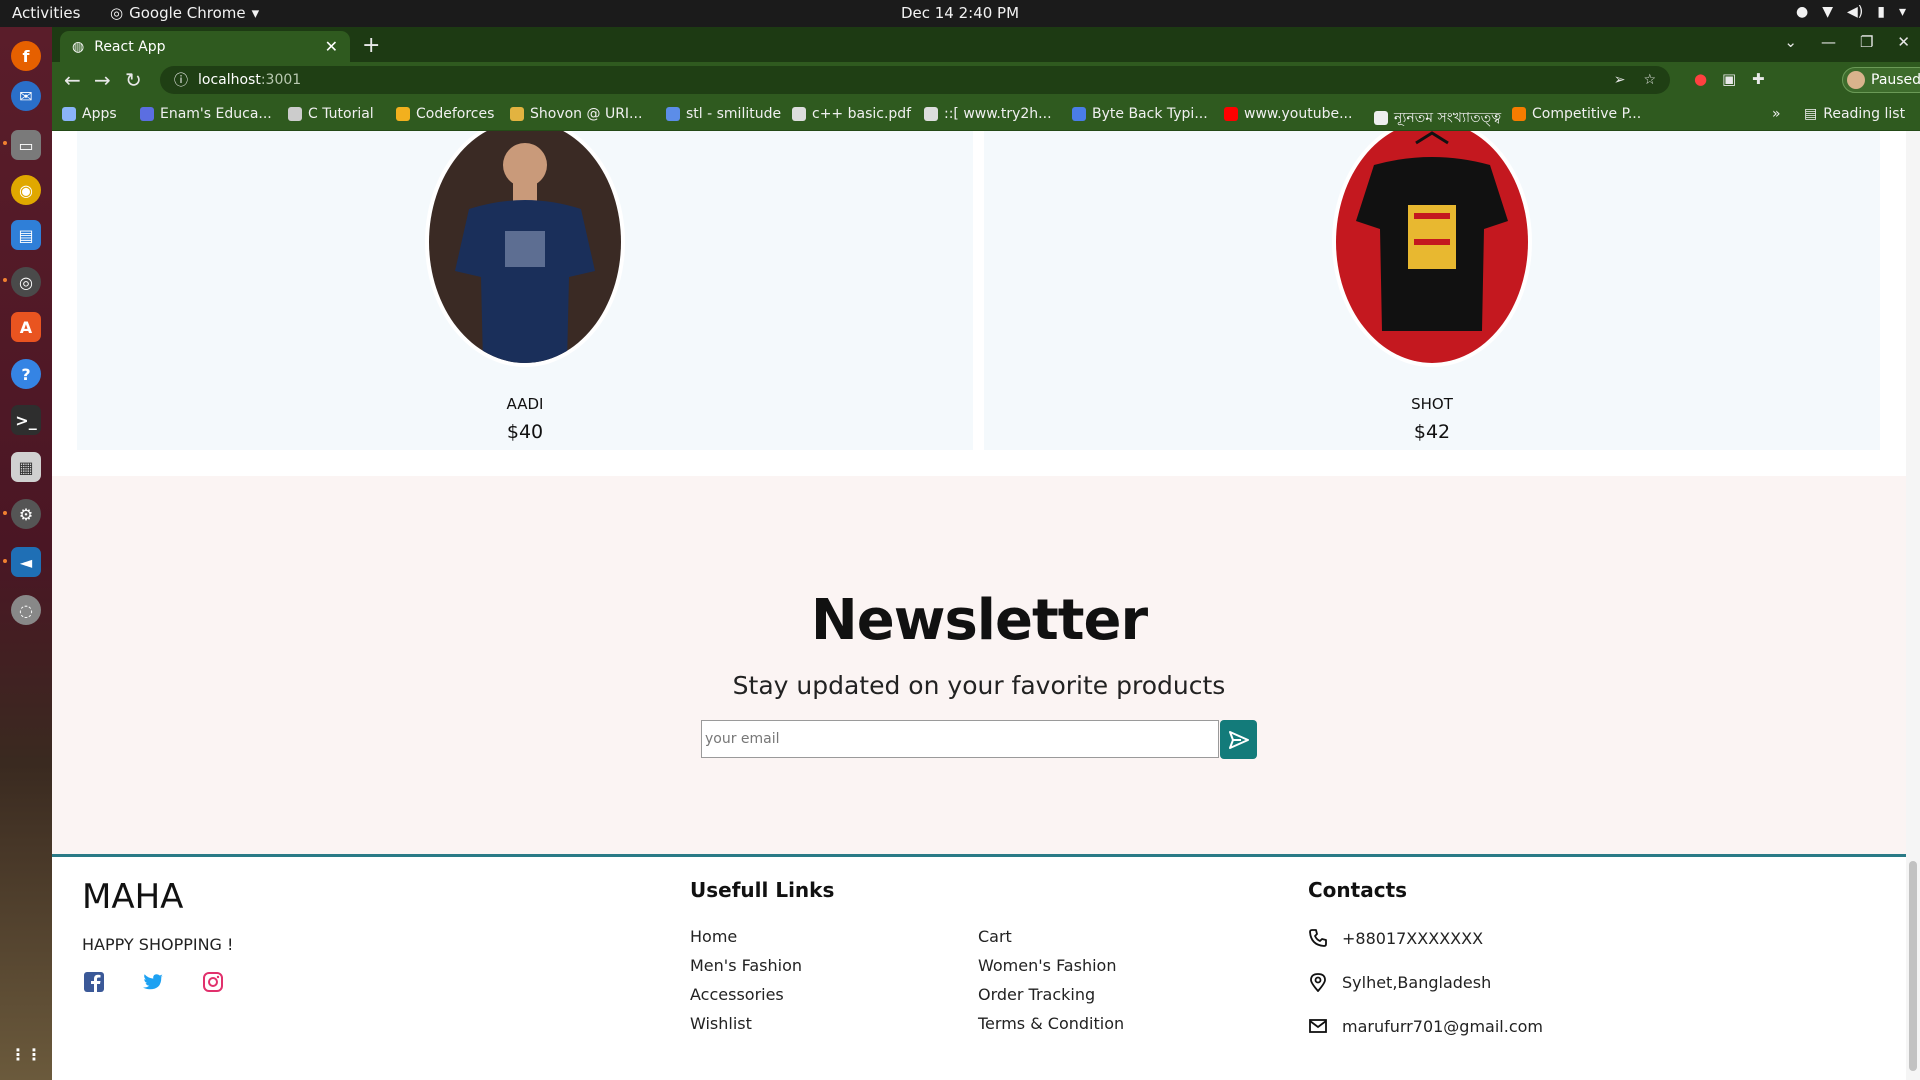 The width and height of the screenshot is (1920, 1080). Describe the element at coordinates (723, 114) in the screenshot. I see `bookmark-item: stl - smilitude` at that location.